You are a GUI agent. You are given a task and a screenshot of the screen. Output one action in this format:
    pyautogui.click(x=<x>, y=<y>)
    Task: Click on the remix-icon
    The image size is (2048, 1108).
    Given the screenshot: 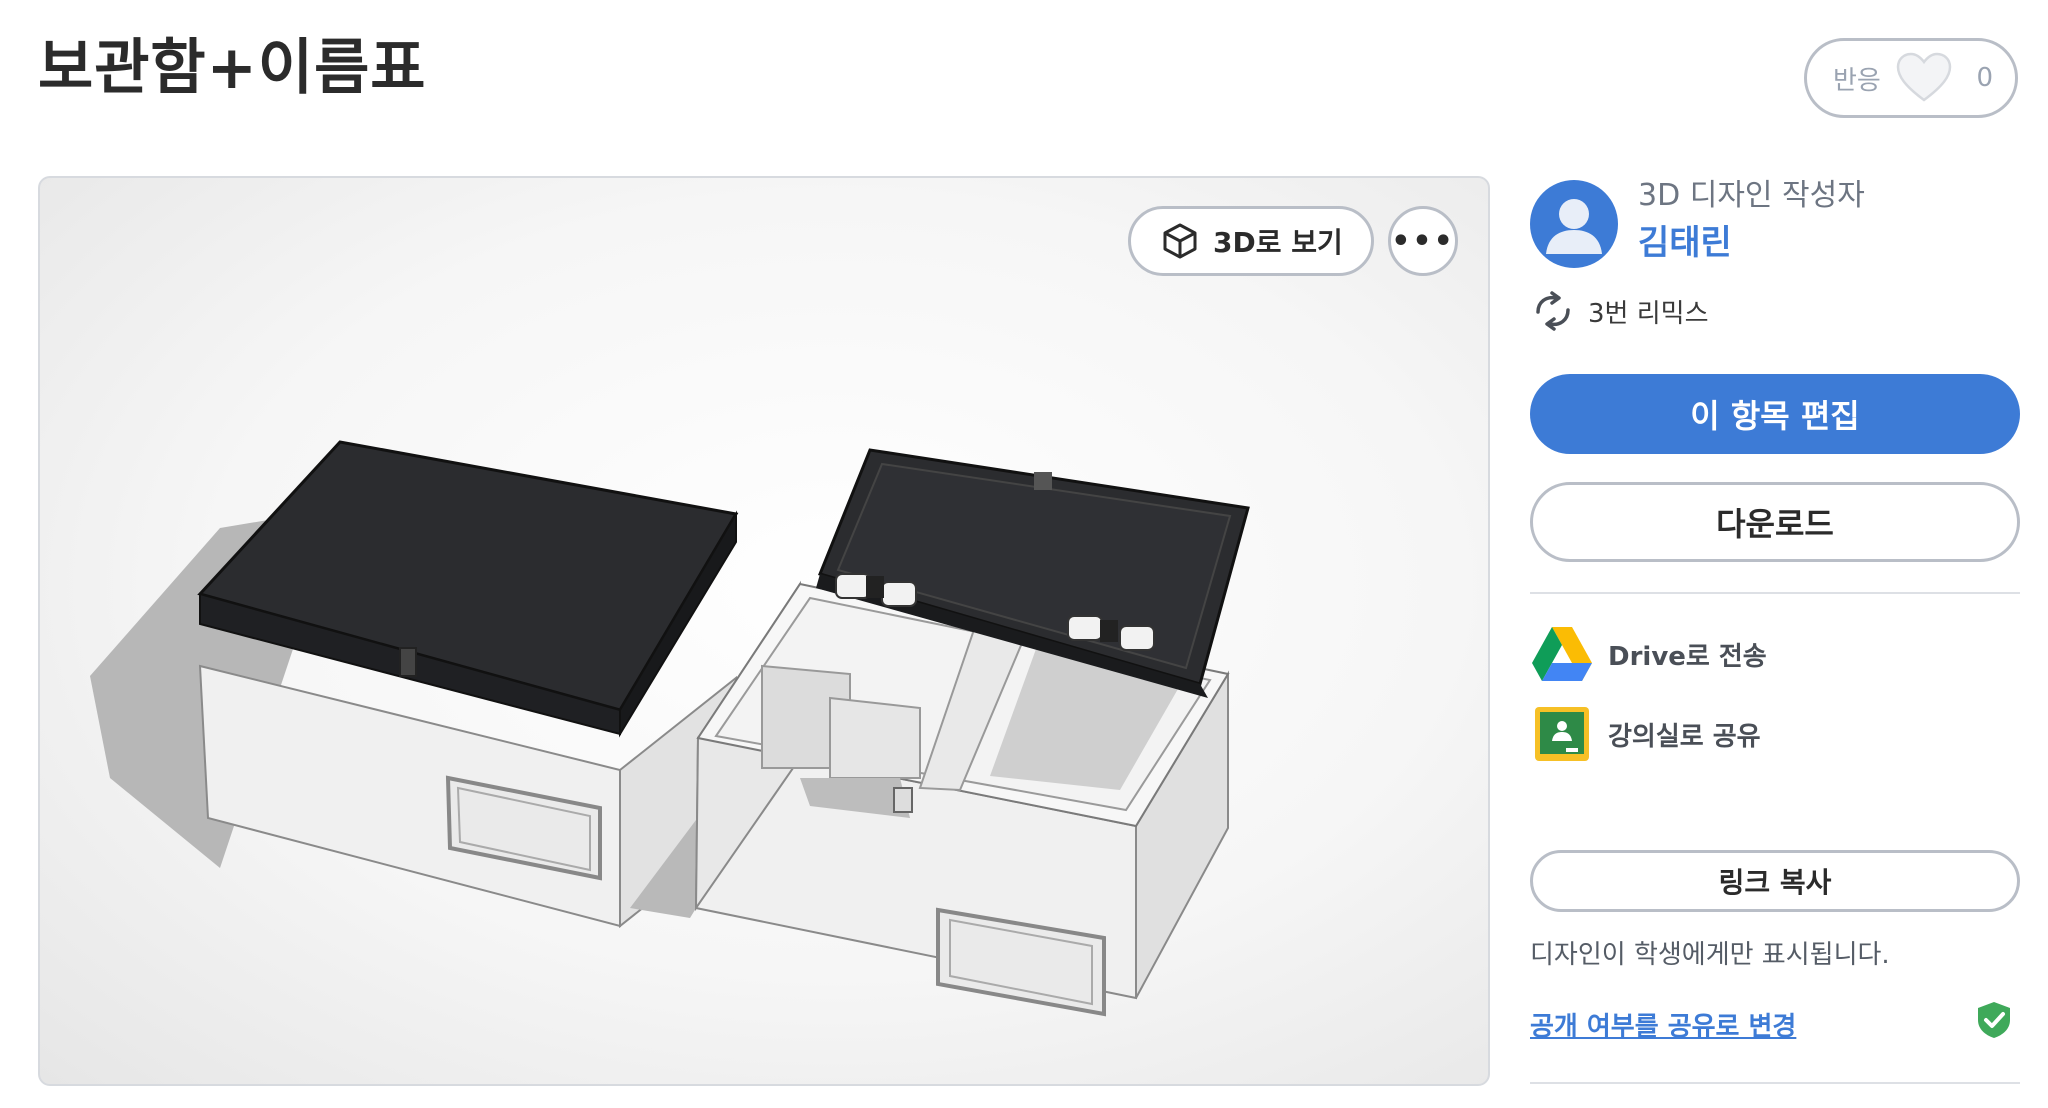 What is the action you would take?
    pyautogui.click(x=1553, y=311)
    